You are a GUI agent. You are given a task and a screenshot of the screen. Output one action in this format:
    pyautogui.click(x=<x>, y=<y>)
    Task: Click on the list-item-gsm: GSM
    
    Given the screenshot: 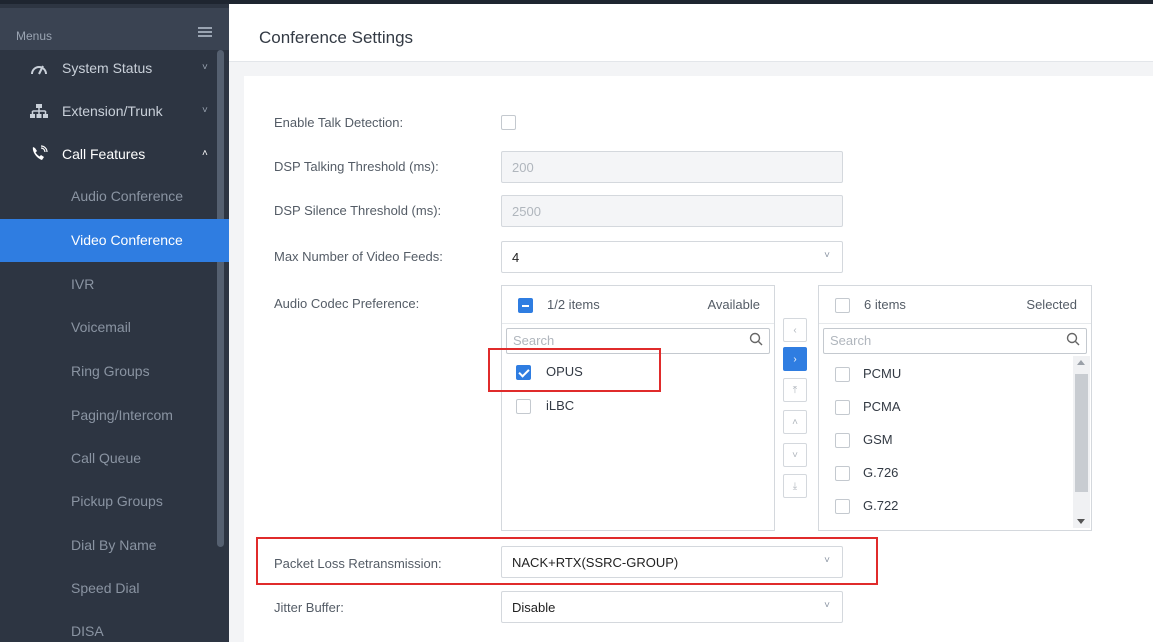 What is the action you would take?
    pyautogui.click(x=946, y=440)
    